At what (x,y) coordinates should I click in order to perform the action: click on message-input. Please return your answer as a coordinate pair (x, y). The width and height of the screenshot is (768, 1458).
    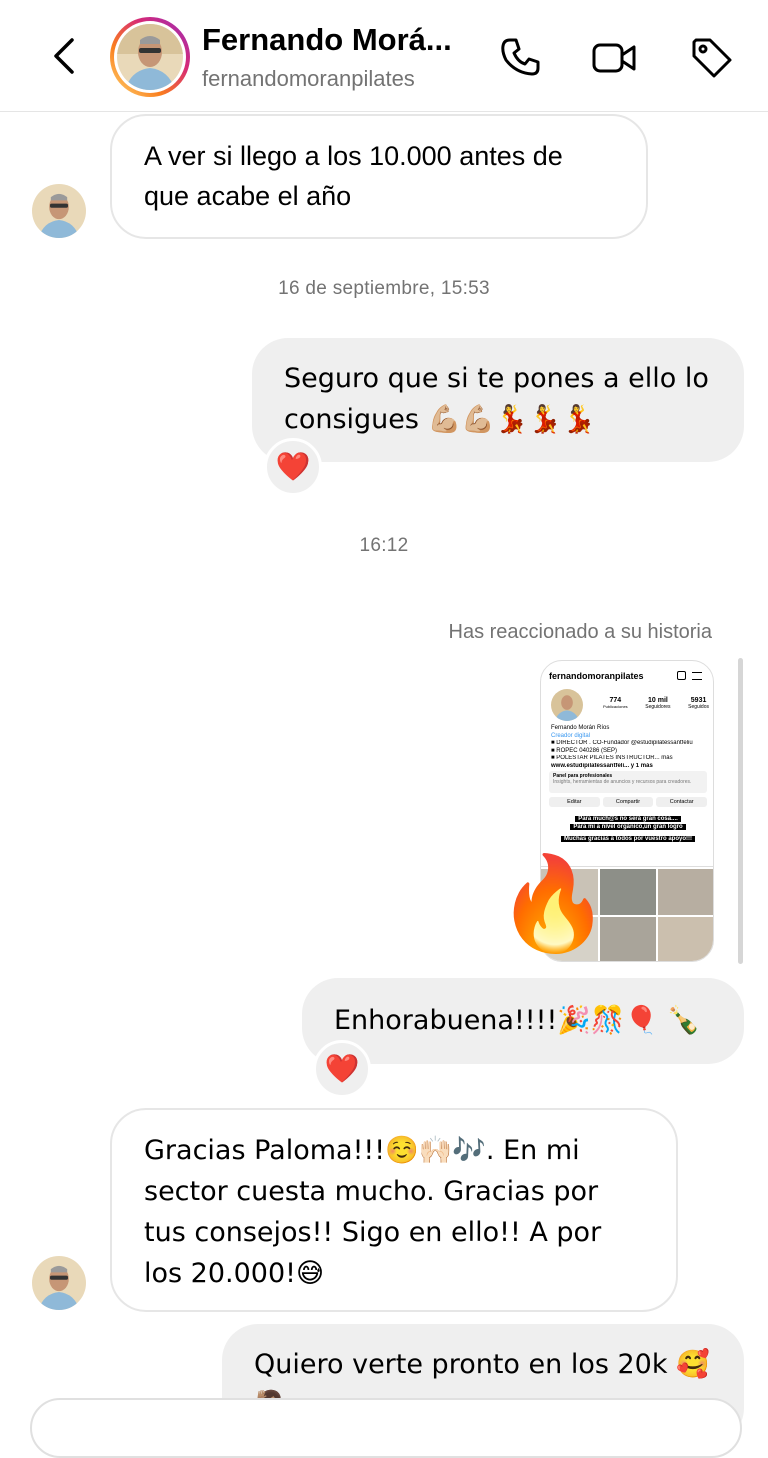
    Looking at the image, I should click on (386, 1428).